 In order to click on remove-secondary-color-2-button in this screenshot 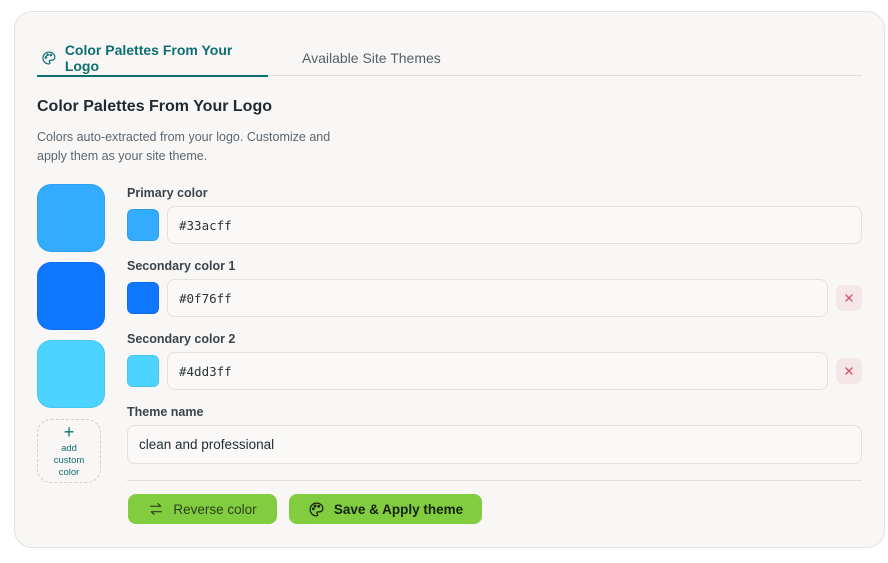, I will do `click(849, 371)`.